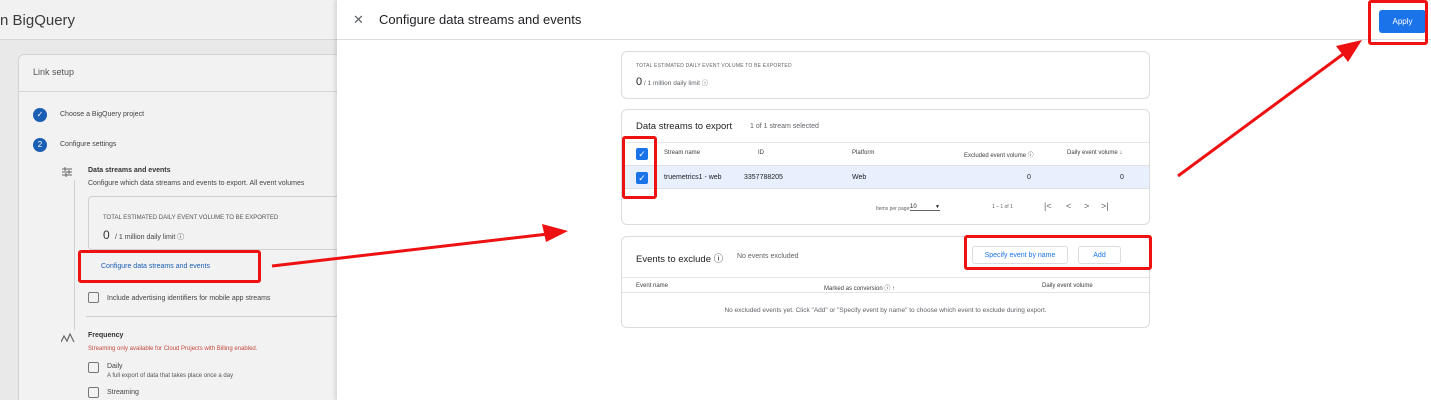  What do you see at coordinates (684, 126) in the screenshot?
I see `streams-title: Data streams to export` at bounding box center [684, 126].